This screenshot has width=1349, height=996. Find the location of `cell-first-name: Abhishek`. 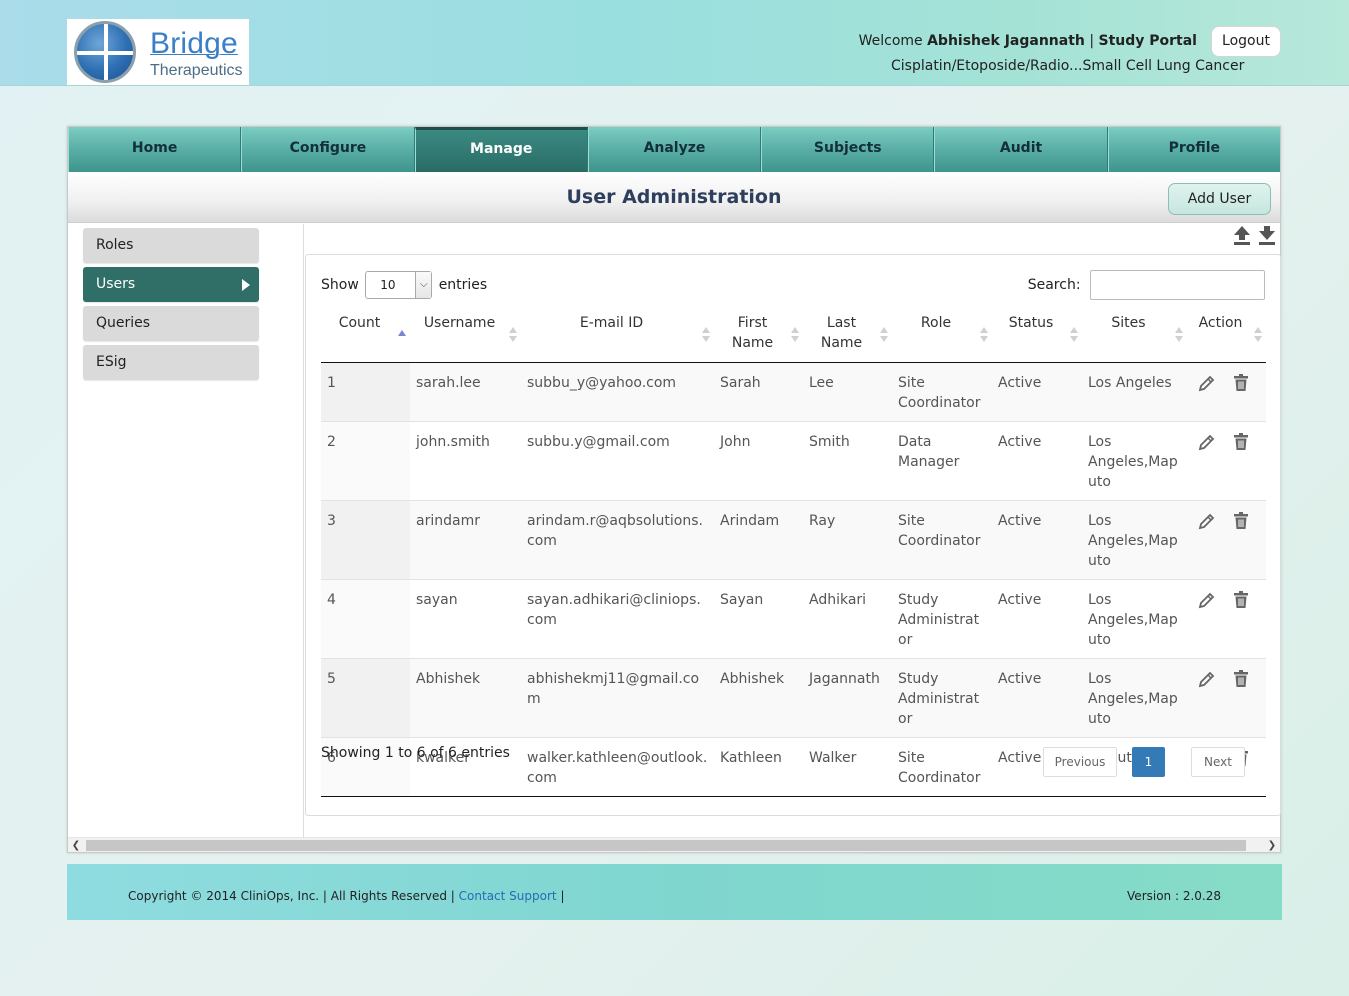

cell-first-name: Abhishek is located at coordinates (758, 697).